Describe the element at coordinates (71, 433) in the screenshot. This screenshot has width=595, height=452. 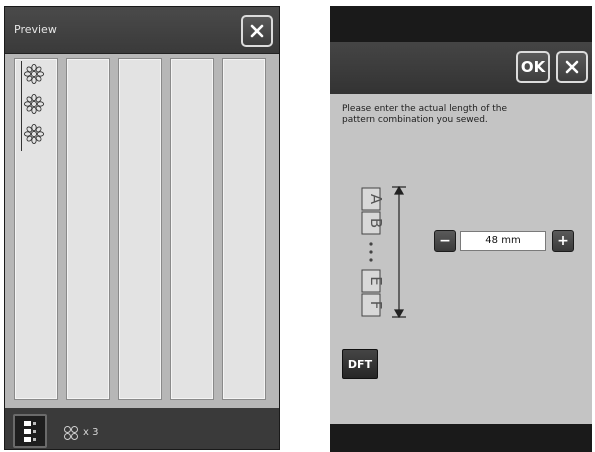
I see `pattern-repeat-icon` at that location.